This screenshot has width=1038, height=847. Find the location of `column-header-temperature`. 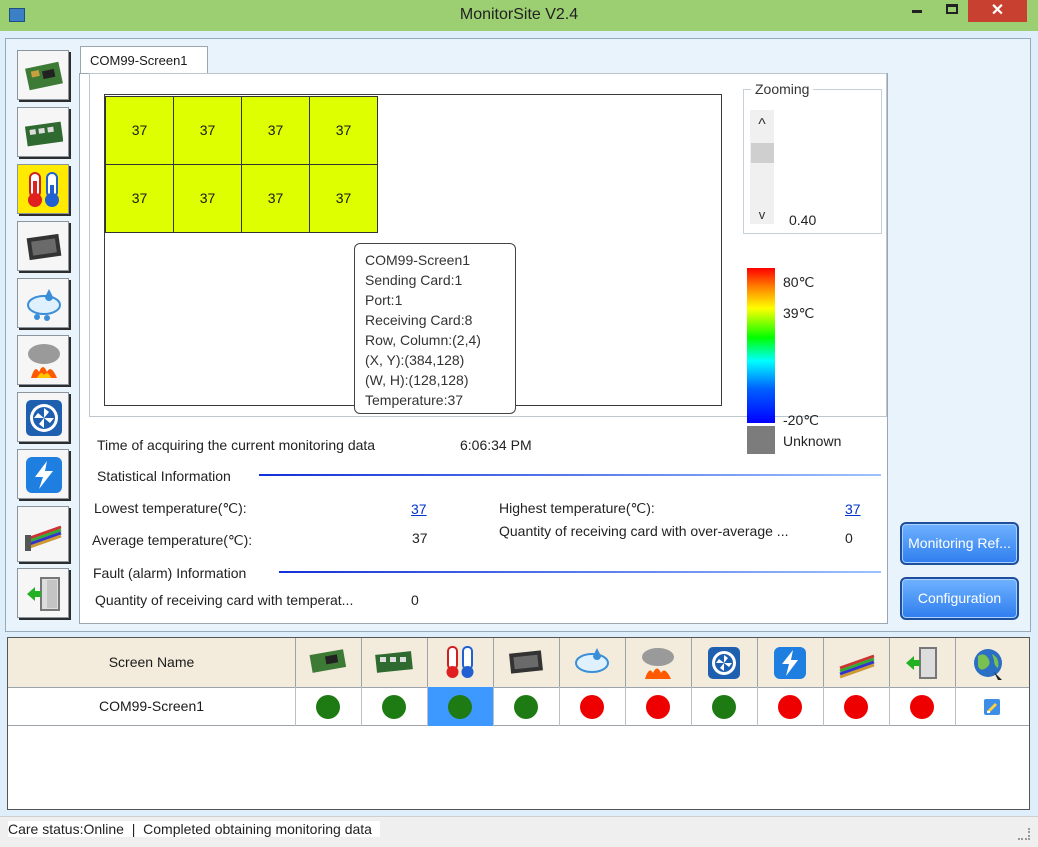

column-header-temperature is located at coordinates (461, 662).